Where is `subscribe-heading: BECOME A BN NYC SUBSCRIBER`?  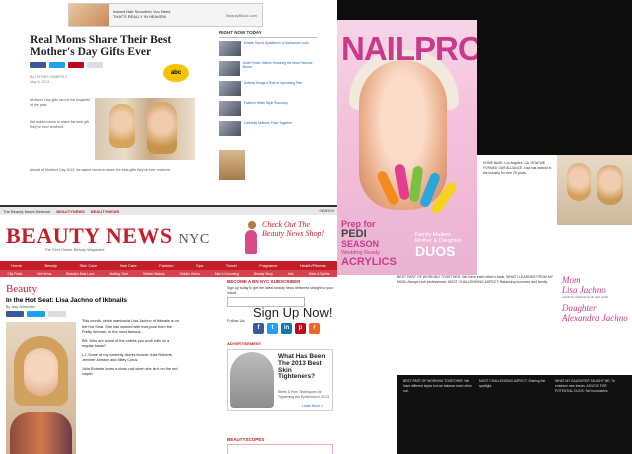
subscribe-heading: BECOME A BN NYC SUBSCRIBER is located at coordinates (264, 281).